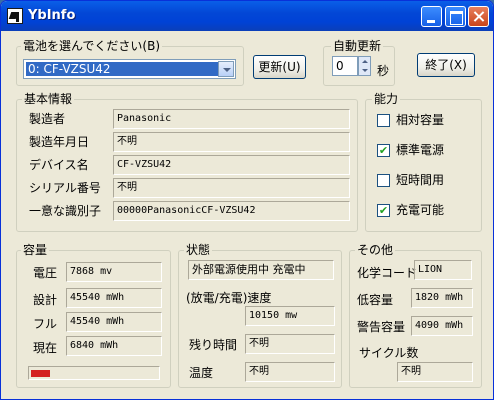  What do you see at coordinates (290, 316) in the screenshot?
I see `rate-value: 10150 mw` at bounding box center [290, 316].